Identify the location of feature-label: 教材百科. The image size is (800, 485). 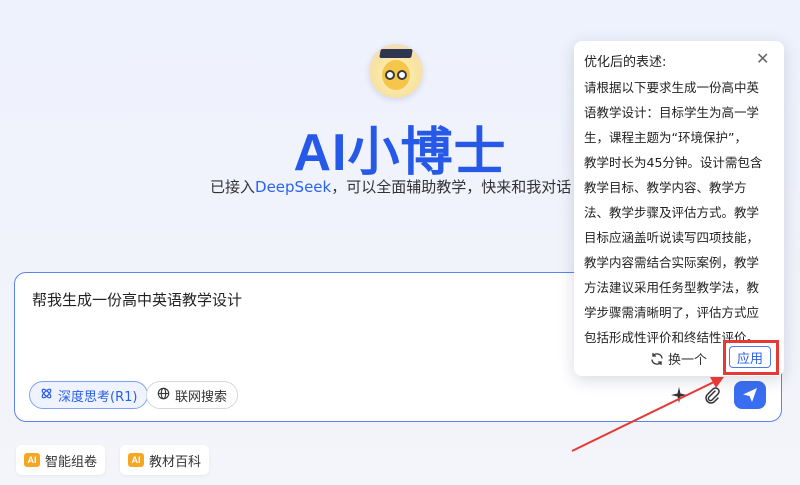
(175, 462).